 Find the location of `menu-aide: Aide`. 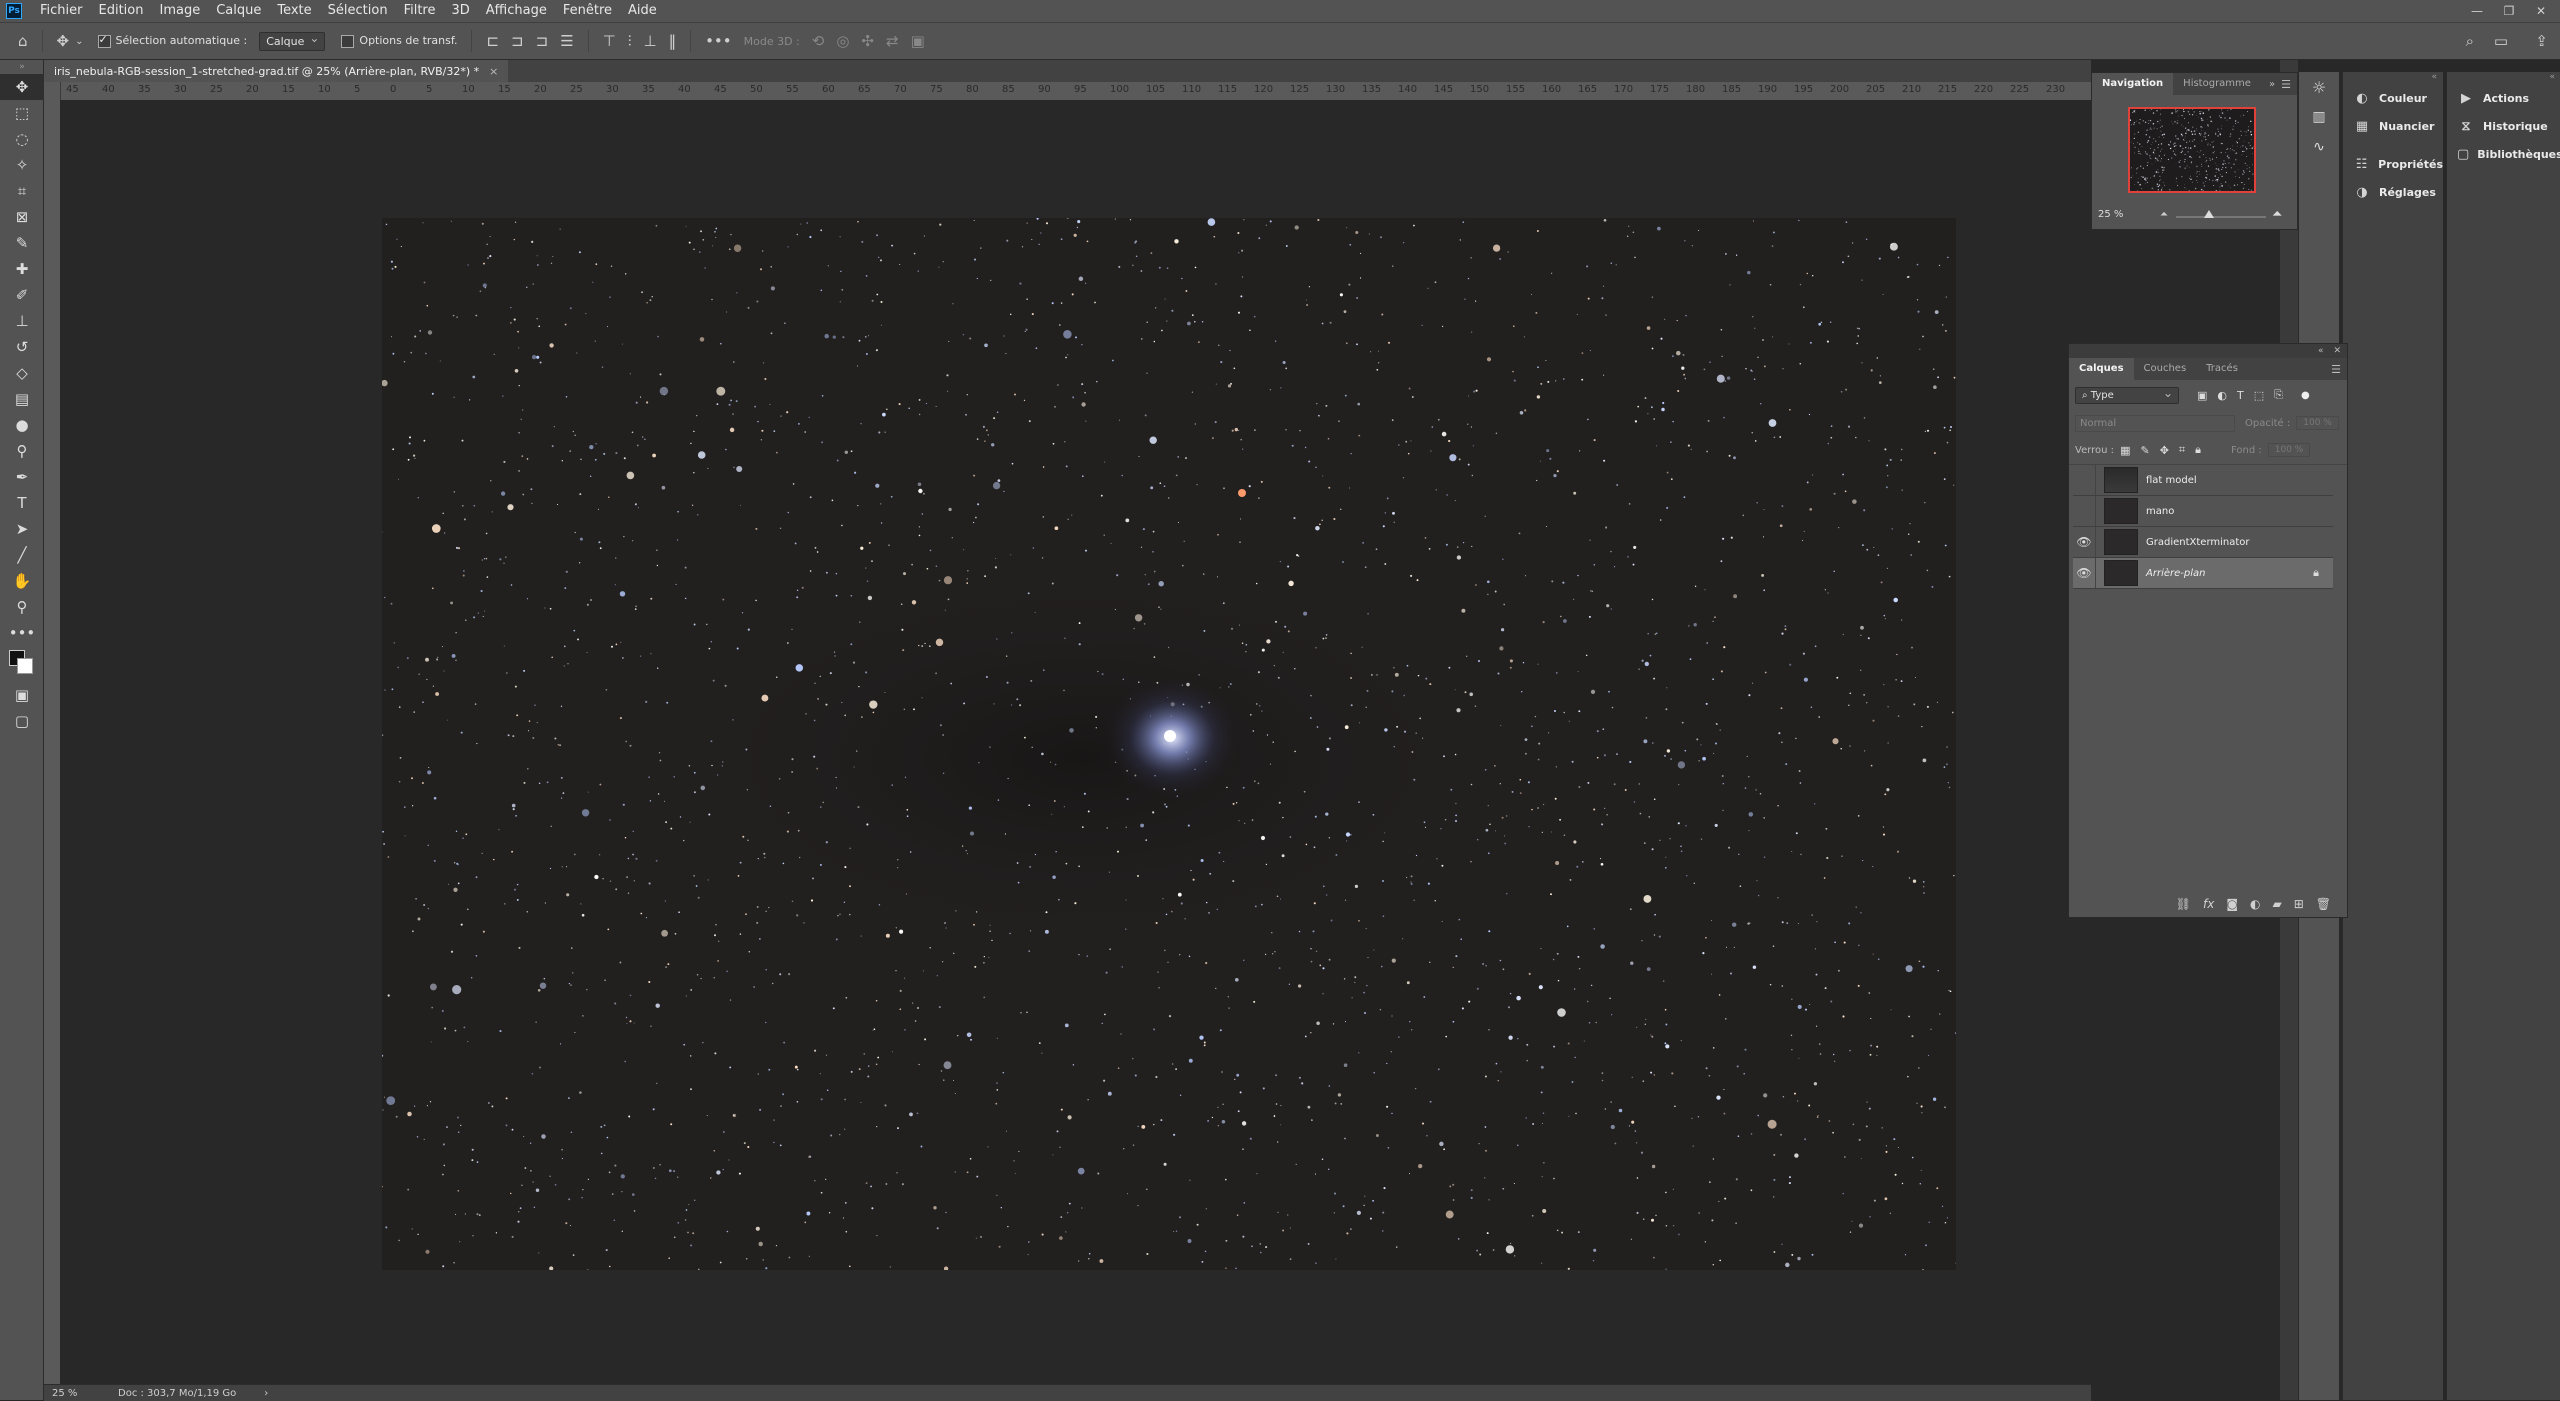

menu-aide: Aide is located at coordinates (642, 11).